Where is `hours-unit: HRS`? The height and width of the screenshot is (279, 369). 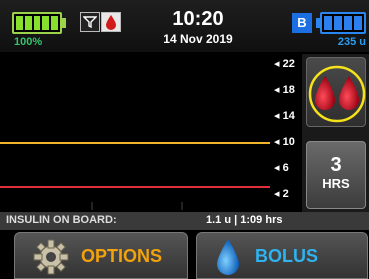
hours-unit: HRS is located at coordinates (336, 183).